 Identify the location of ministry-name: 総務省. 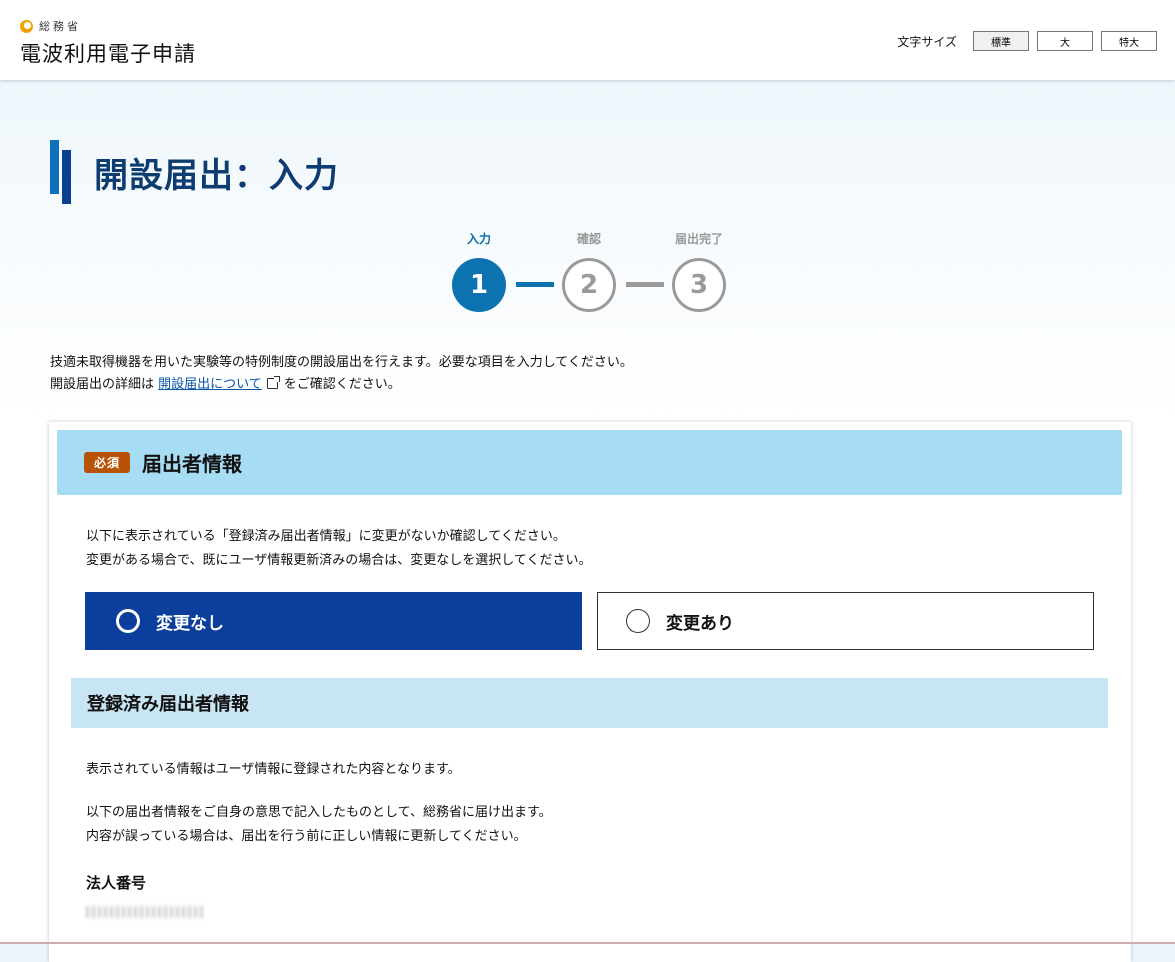
(60, 26).